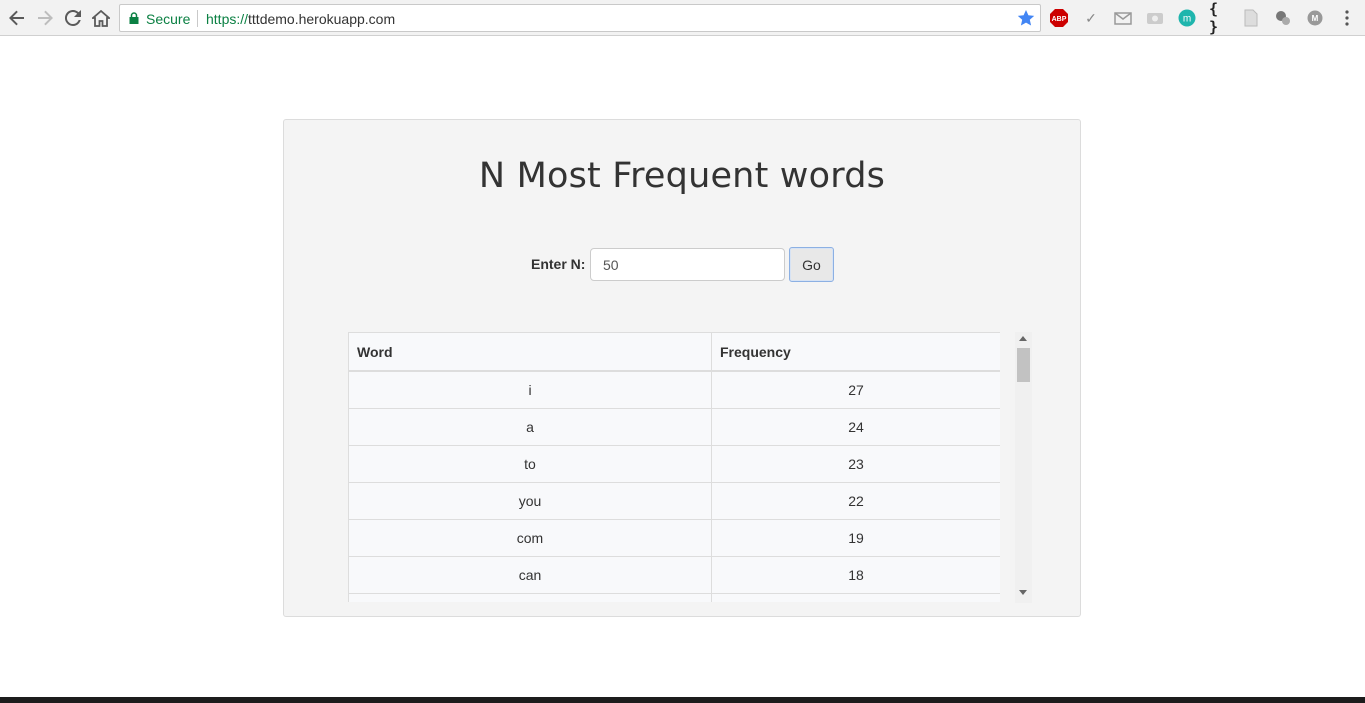 The height and width of the screenshot is (703, 1365). Describe the element at coordinates (1155, 18) in the screenshot. I see `camera-icon` at that location.